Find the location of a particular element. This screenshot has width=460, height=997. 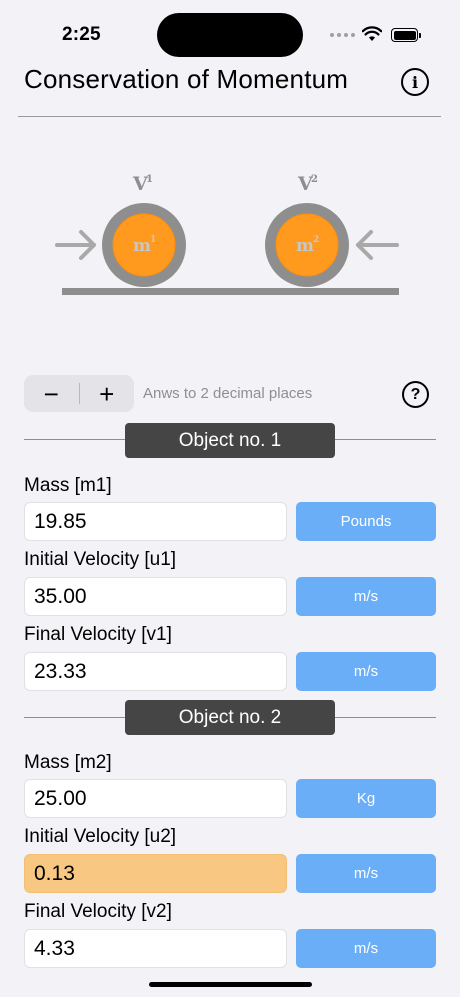

wifi-icon is located at coordinates (372, 33).